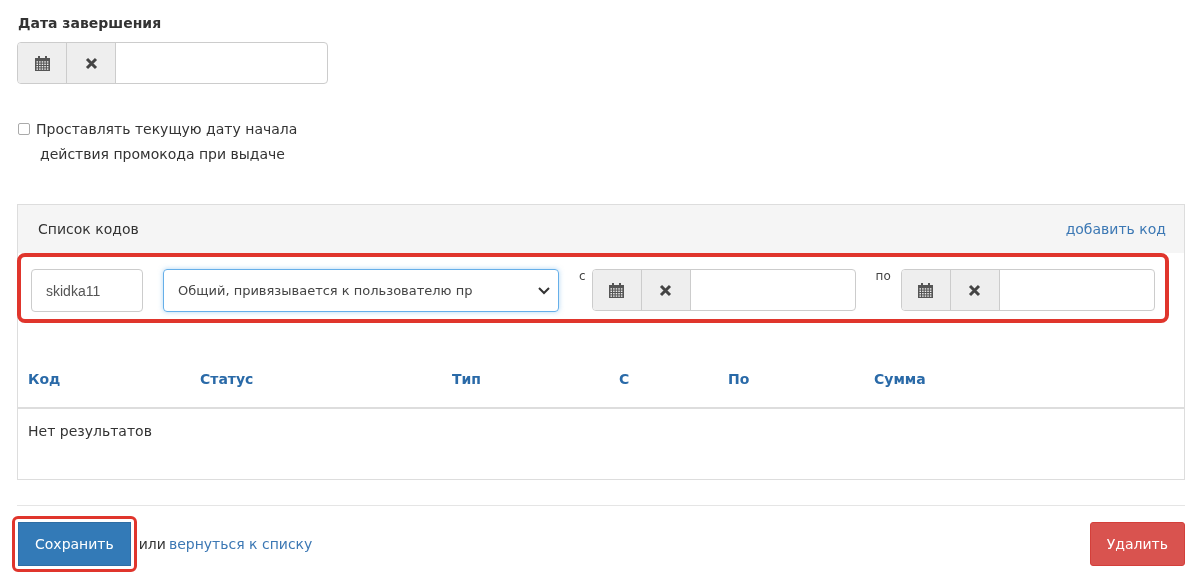 This screenshot has height=587, width=1200. Describe the element at coordinates (535, 379) in the screenshot. I see `column-header: Тип` at that location.